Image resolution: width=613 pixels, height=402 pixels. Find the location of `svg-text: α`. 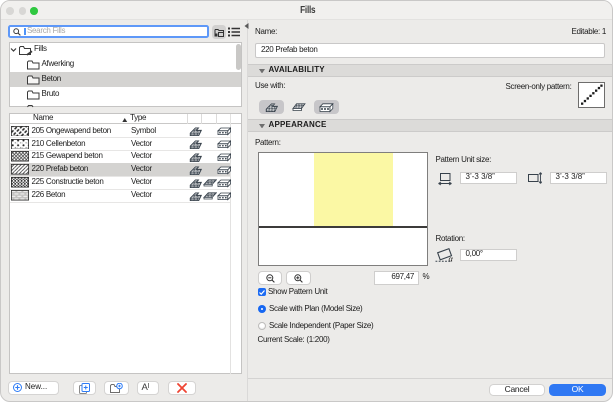

svg-text: α is located at coordinates (450, 258).